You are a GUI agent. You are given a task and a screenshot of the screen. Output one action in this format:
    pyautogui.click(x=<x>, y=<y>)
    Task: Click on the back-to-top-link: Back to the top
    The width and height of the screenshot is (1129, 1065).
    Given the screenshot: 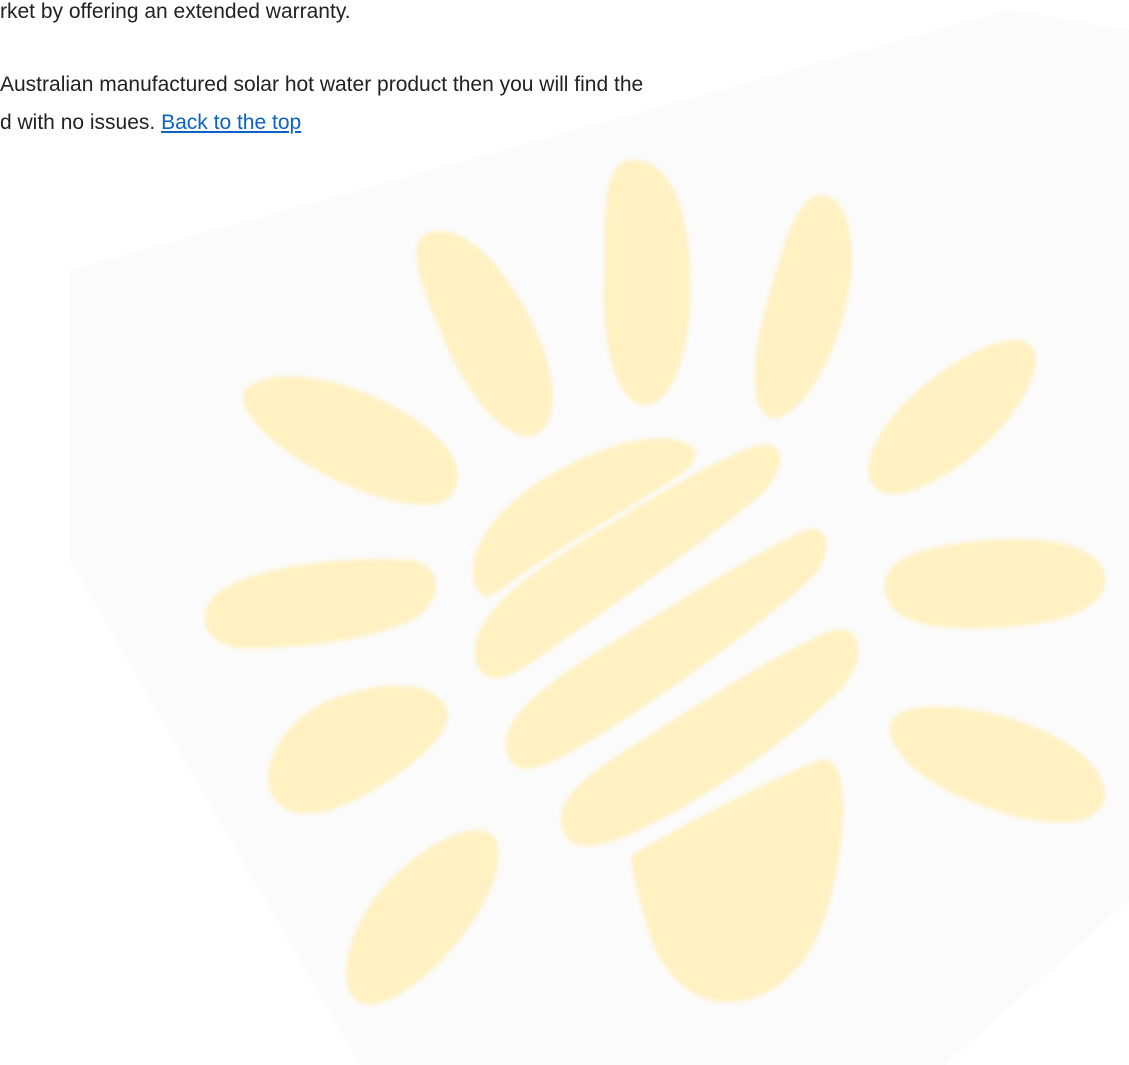 What is the action you would take?
    pyautogui.click(x=231, y=122)
    